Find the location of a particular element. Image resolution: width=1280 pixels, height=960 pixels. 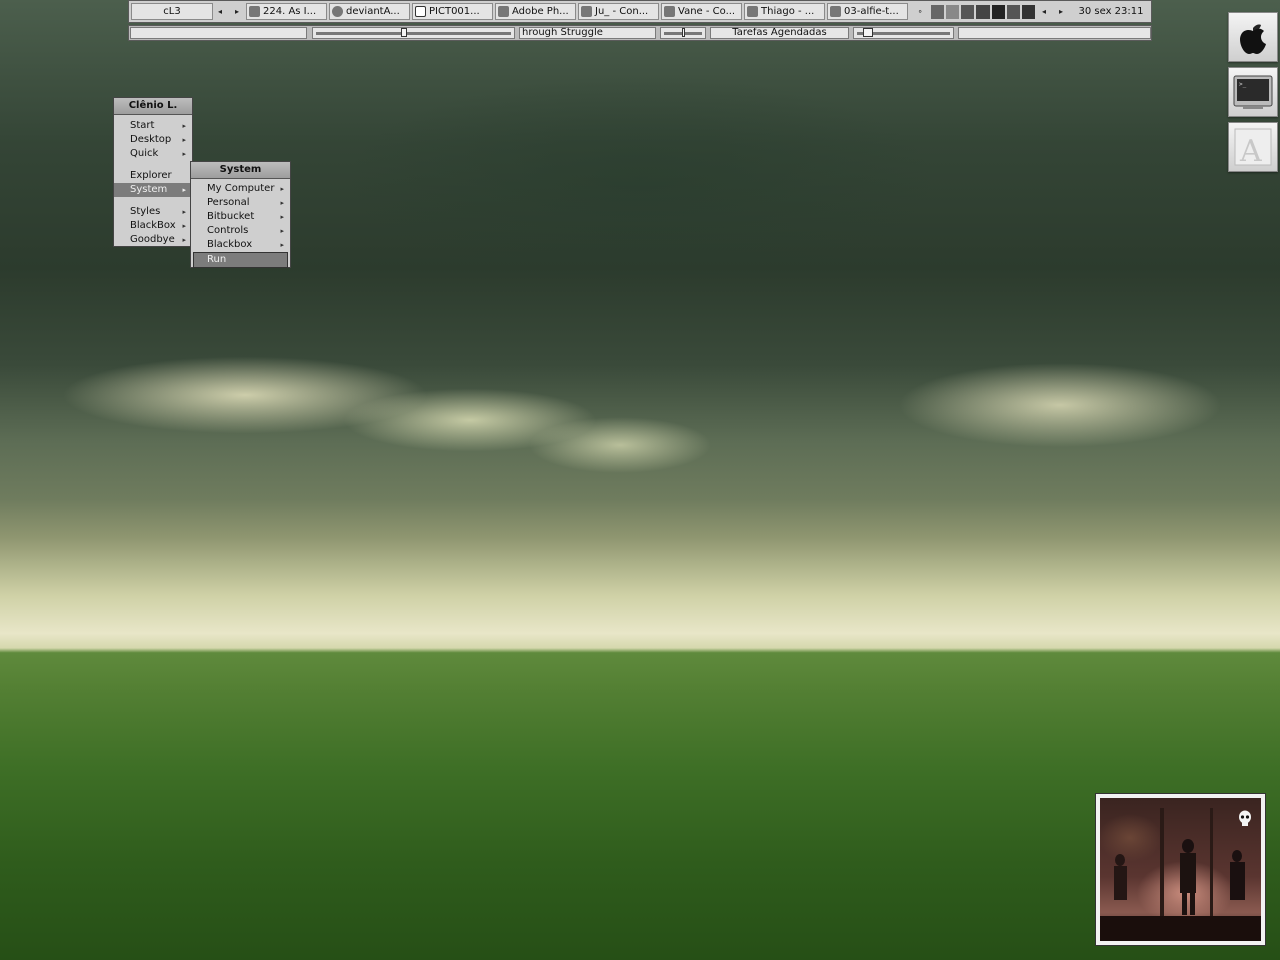

tray-key-icon is located at coordinates (998, 12).